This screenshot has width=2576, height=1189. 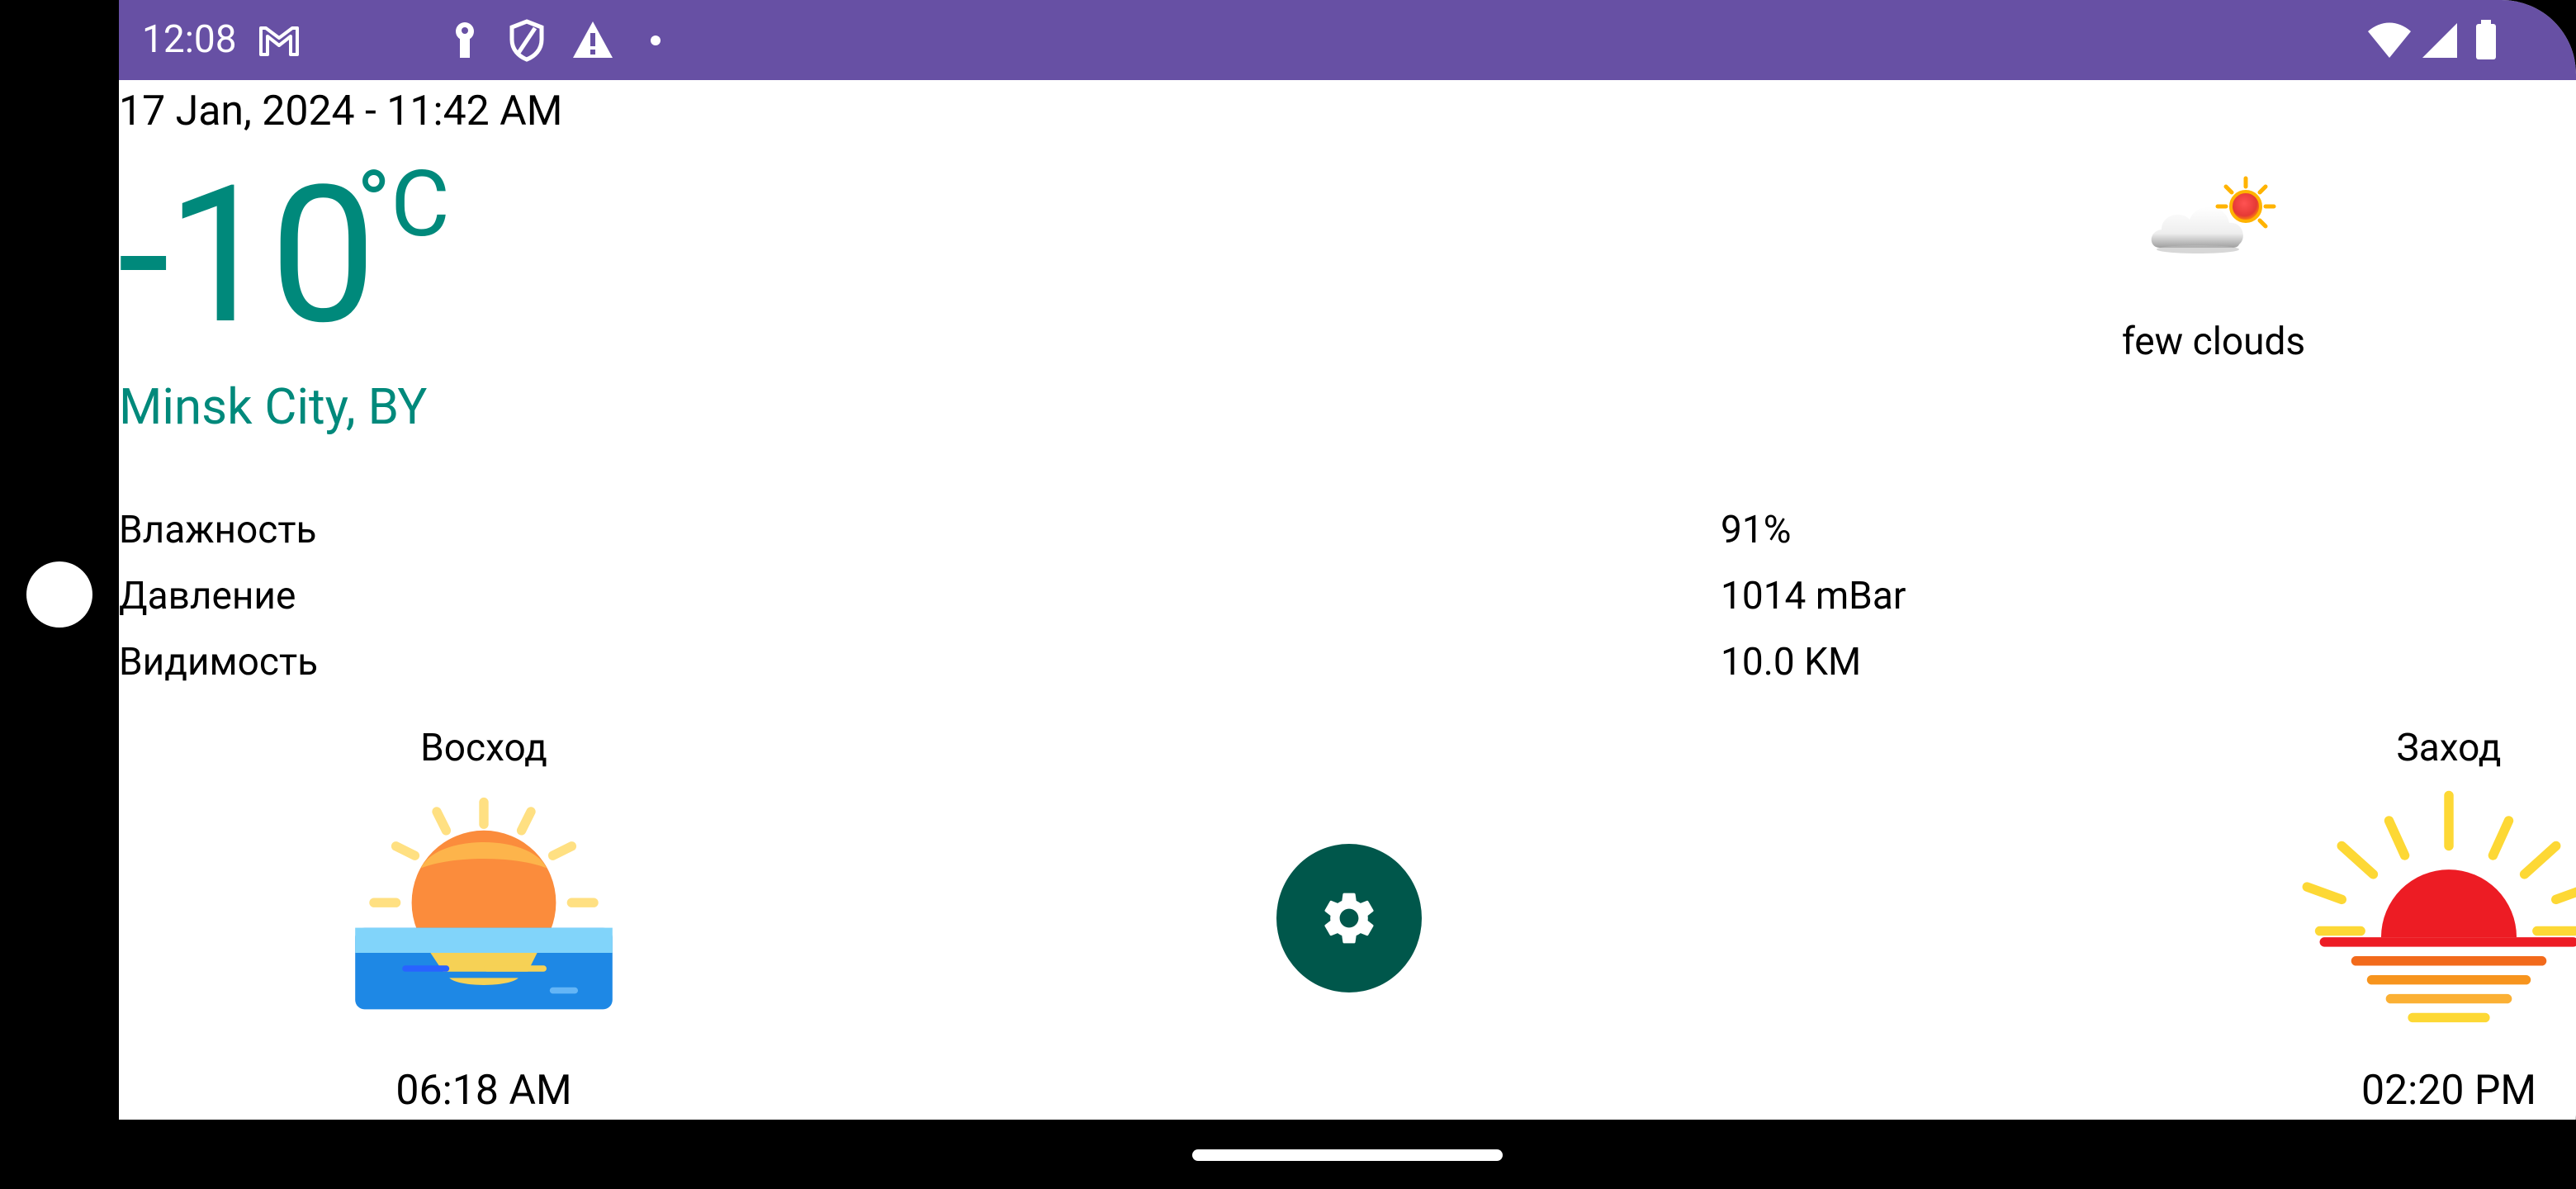 What do you see at coordinates (2213, 342) in the screenshot?
I see `condition-text: few clouds` at bounding box center [2213, 342].